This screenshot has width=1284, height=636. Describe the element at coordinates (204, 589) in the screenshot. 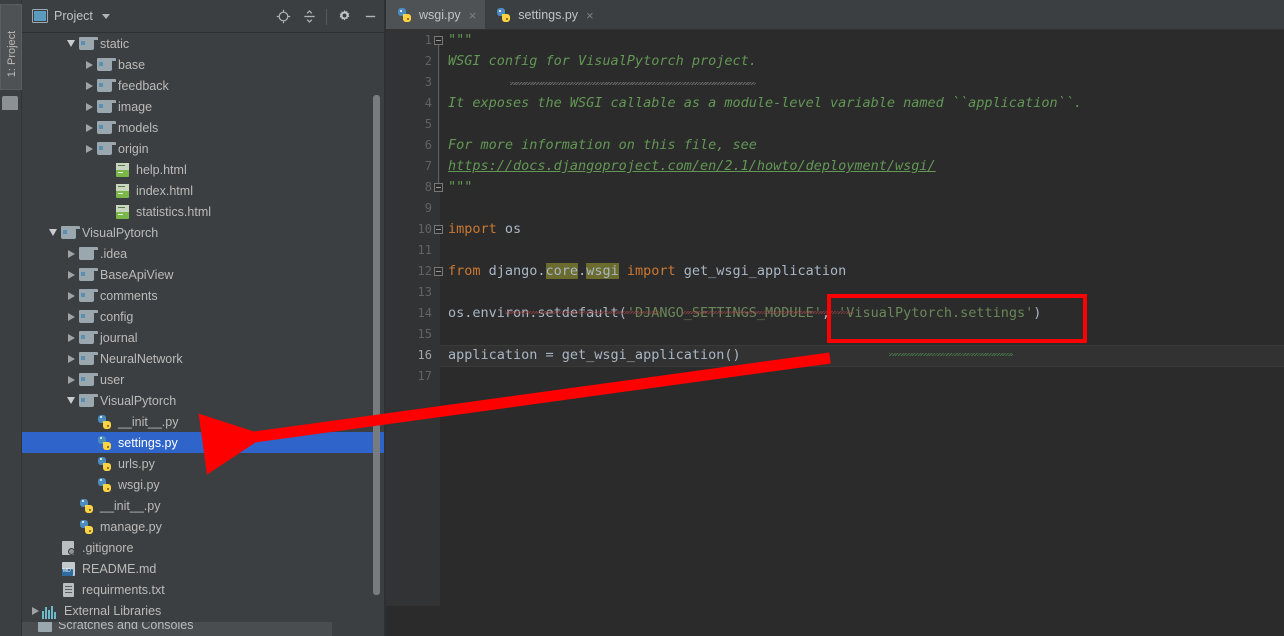

I see `tree-row-requirments-txt: requirments.txt` at that location.